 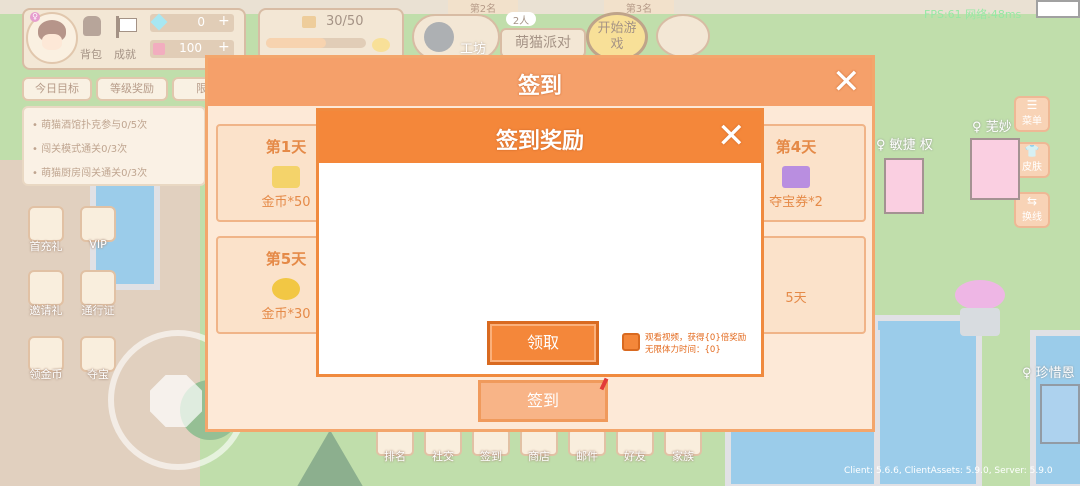 What do you see at coordinates (631, 342) in the screenshot?
I see `watch-ad-checkbox` at bounding box center [631, 342].